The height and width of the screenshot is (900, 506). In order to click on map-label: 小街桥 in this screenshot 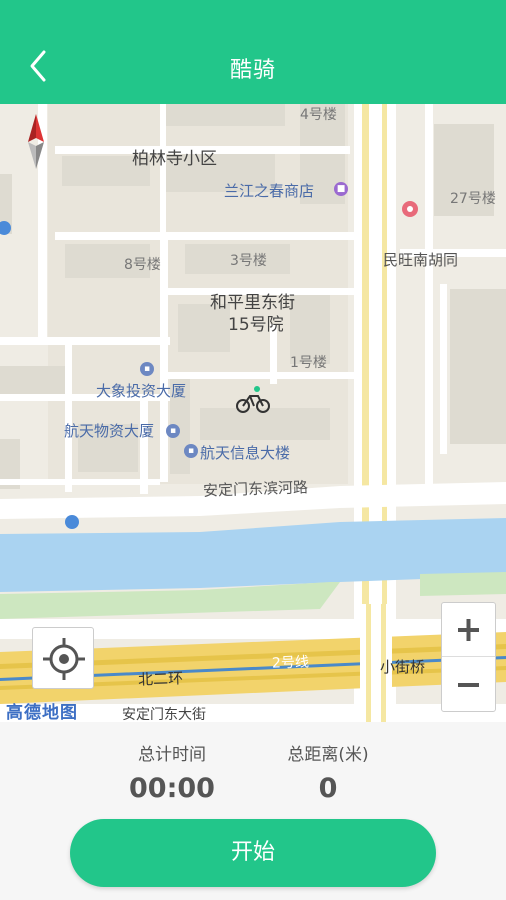, I will do `click(403, 667)`.